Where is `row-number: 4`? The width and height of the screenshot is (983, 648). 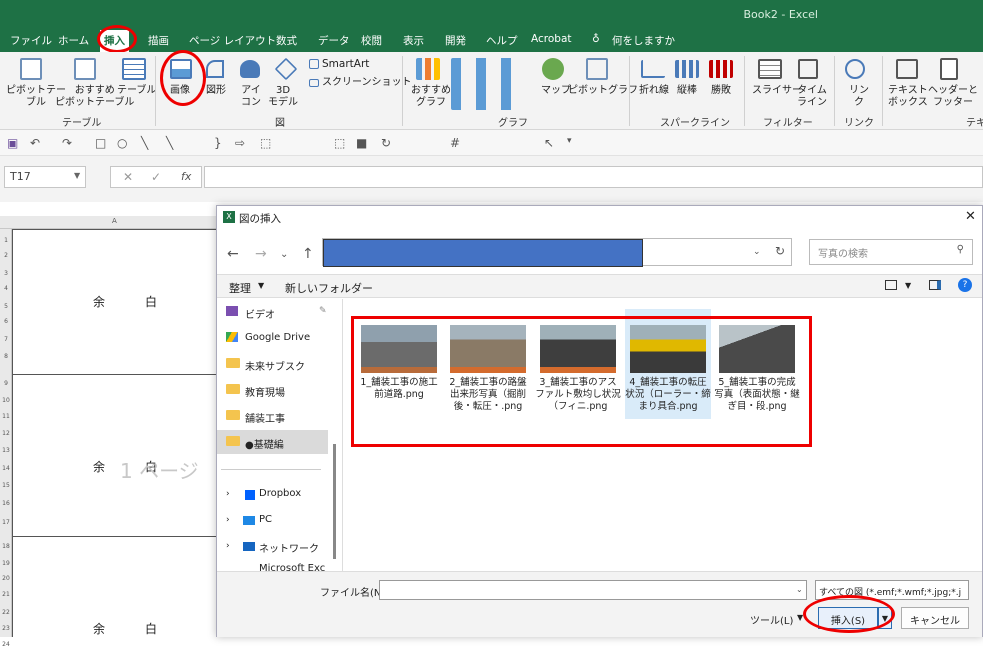
row-number: 4 is located at coordinates (6, 288).